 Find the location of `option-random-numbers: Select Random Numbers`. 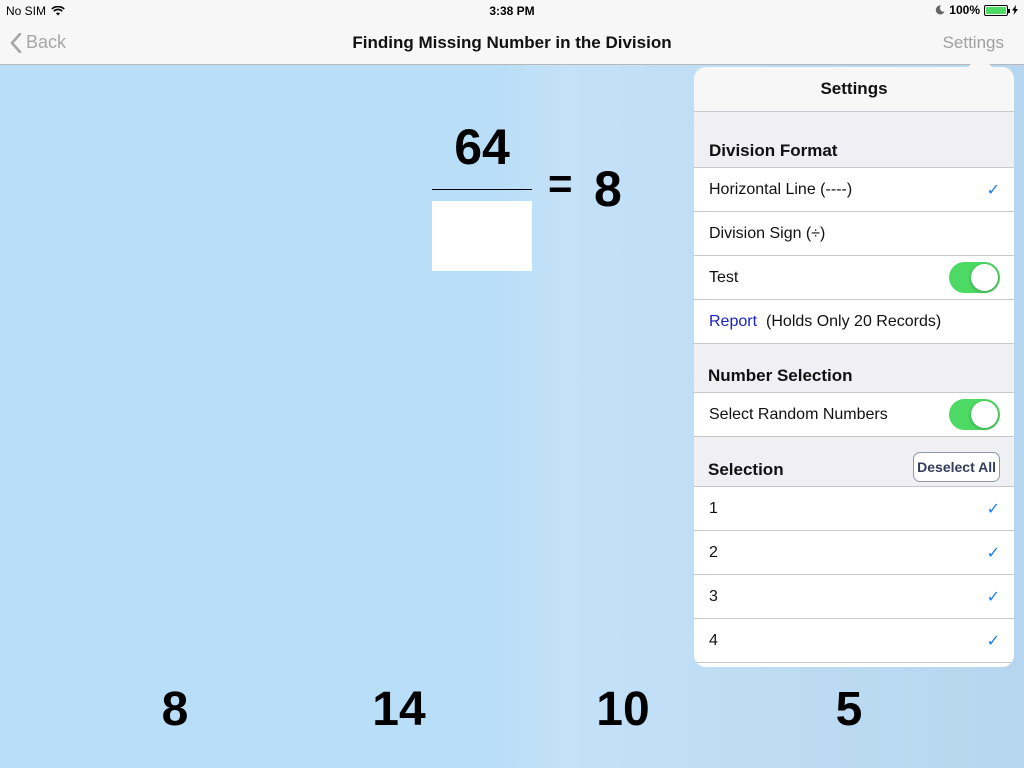

option-random-numbers: Select Random Numbers is located at coordinates (854, 415).